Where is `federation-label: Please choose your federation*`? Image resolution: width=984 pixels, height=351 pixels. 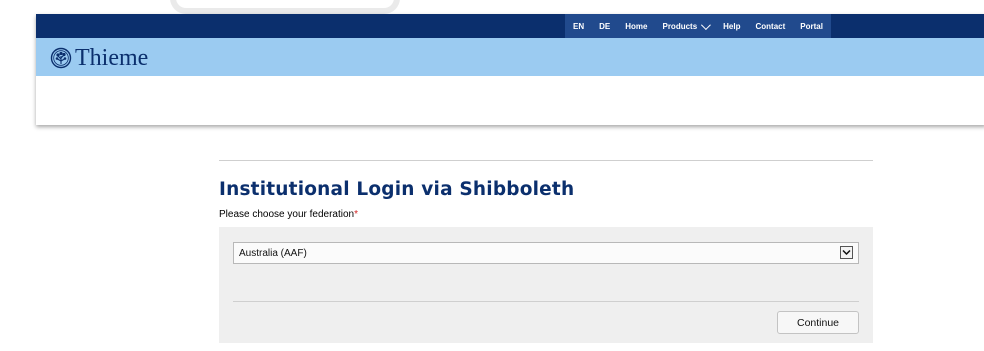
federation-label: Please choose your federation* is located at coordinates (288, 214).